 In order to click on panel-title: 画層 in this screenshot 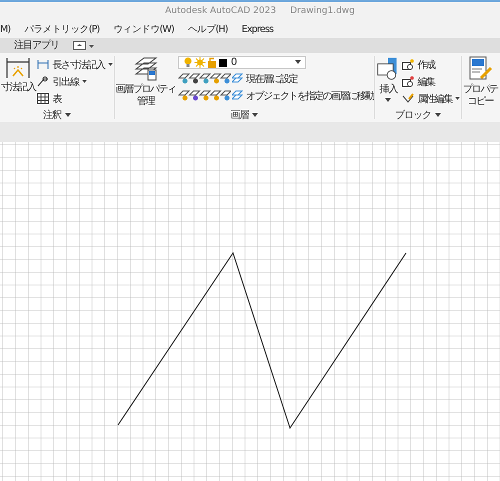, I will do `click(245, 115)`.